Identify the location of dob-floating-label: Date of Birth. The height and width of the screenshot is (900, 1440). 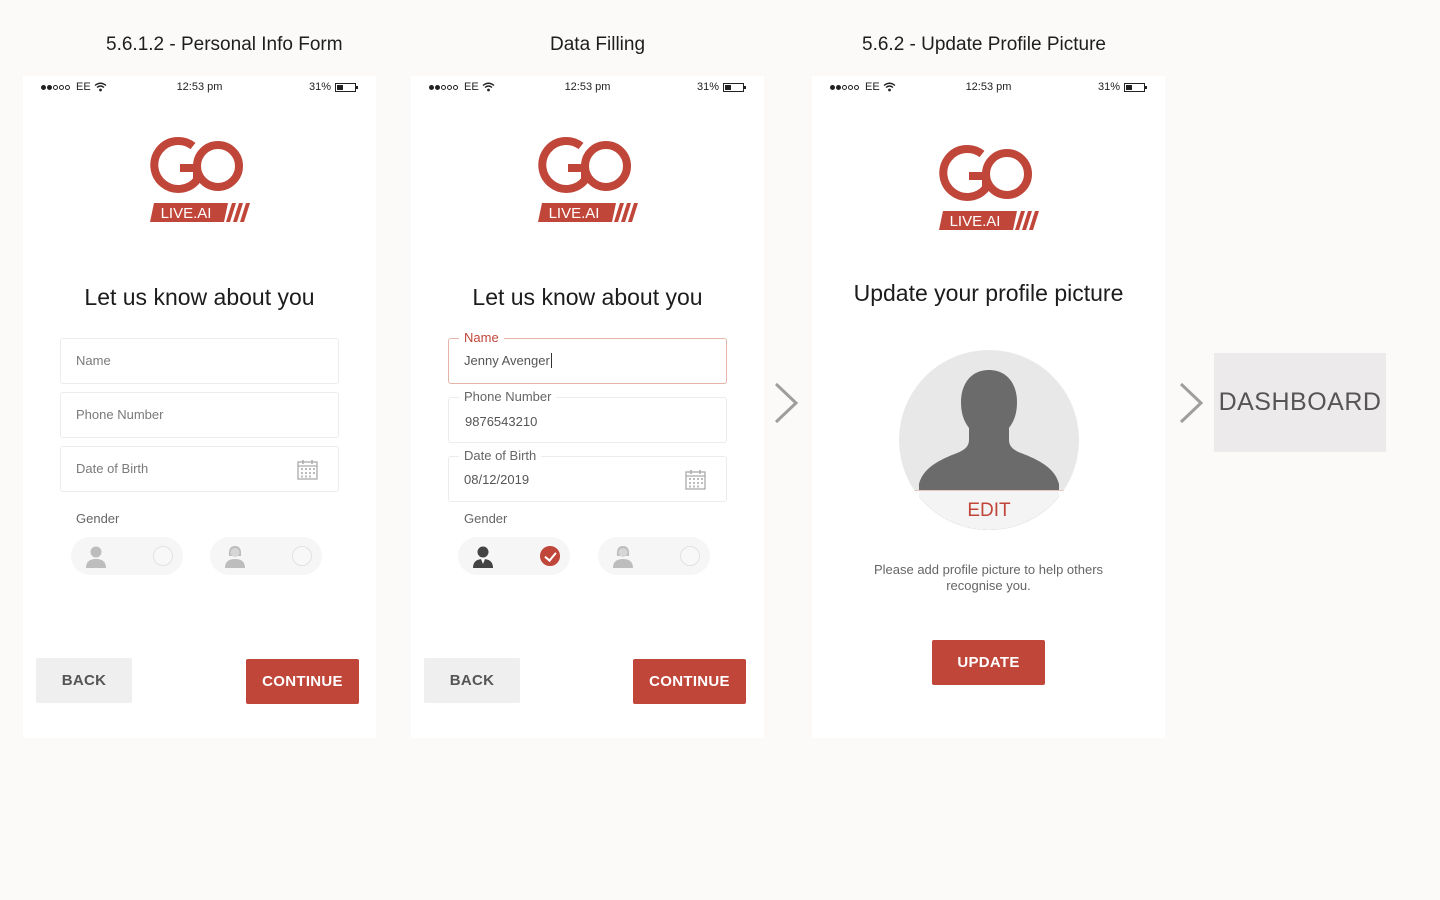
(500, 455).